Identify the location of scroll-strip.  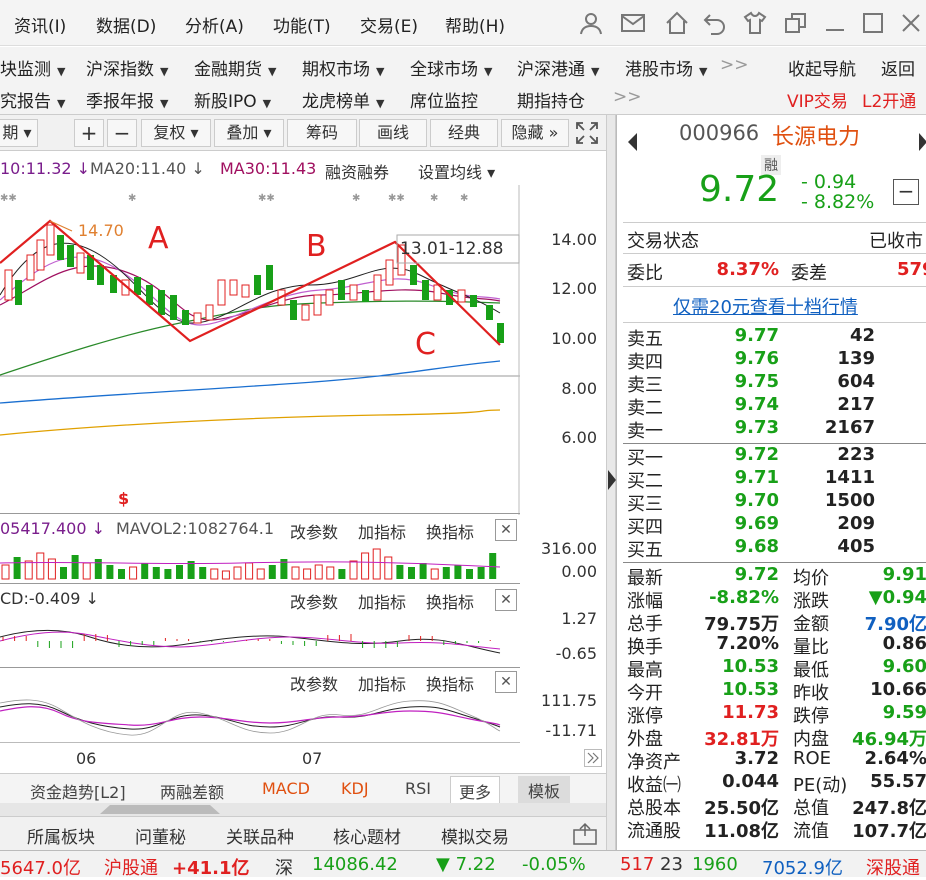
(303, 809).